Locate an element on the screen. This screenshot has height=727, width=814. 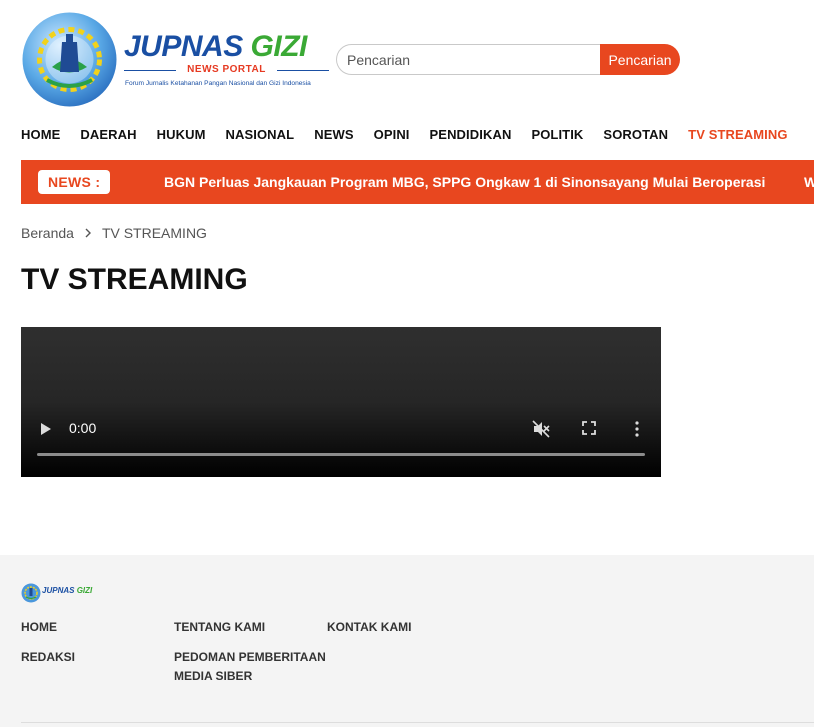
footer-logo-text: JUPNAS GIZI is located at coordinates (67, 590).